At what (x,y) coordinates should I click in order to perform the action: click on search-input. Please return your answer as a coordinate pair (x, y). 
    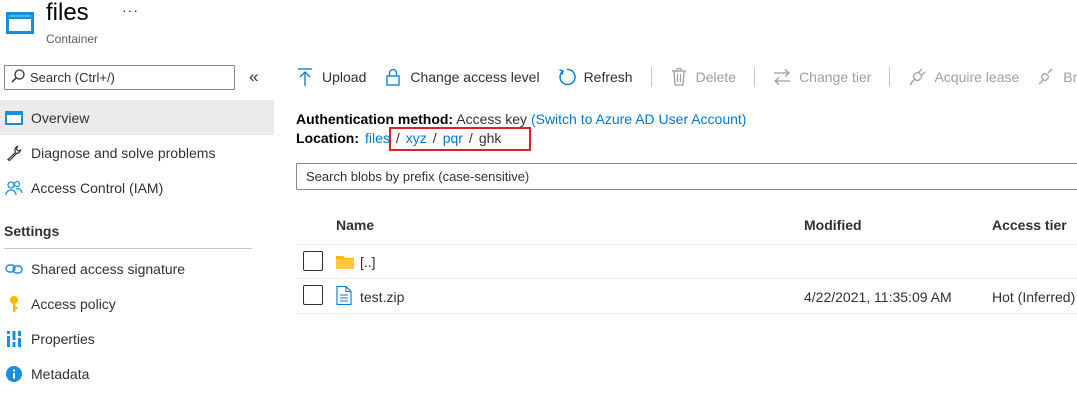
    Looking at the image, I should click on (130, 77).